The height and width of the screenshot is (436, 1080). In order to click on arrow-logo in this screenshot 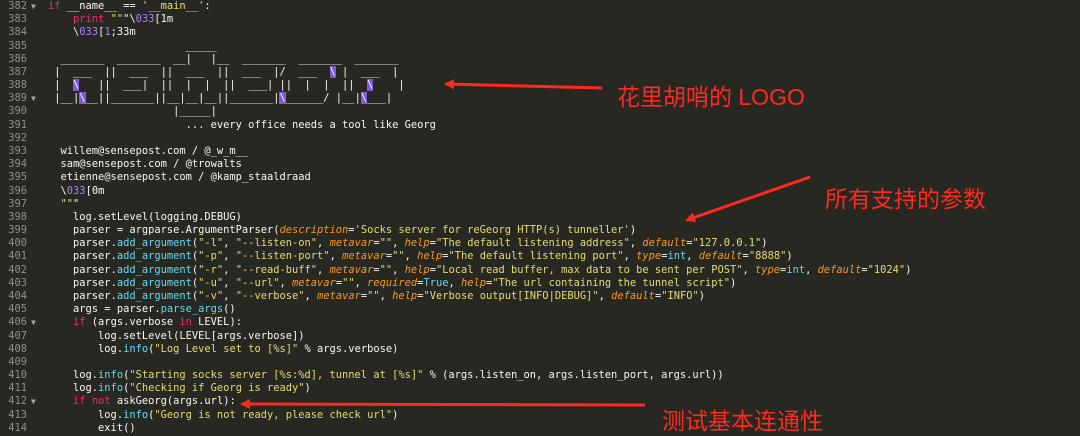, I will do `click(523, 84)`.